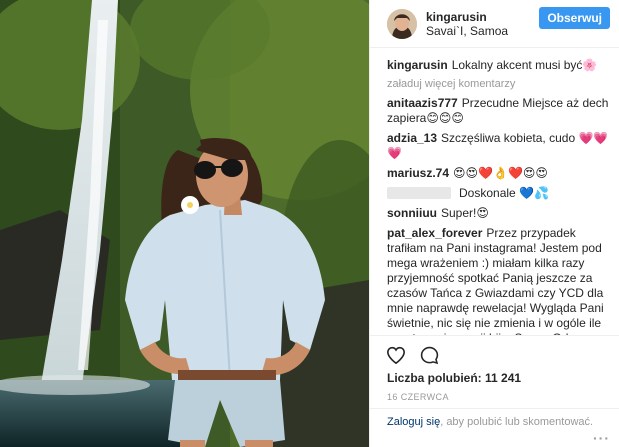 Image resolution: width=619 pixels, height=447 pixels. Describe the element at coordinates (412, 138) in the screenshot. I see `comment-author-link: adzia_13` at that location.